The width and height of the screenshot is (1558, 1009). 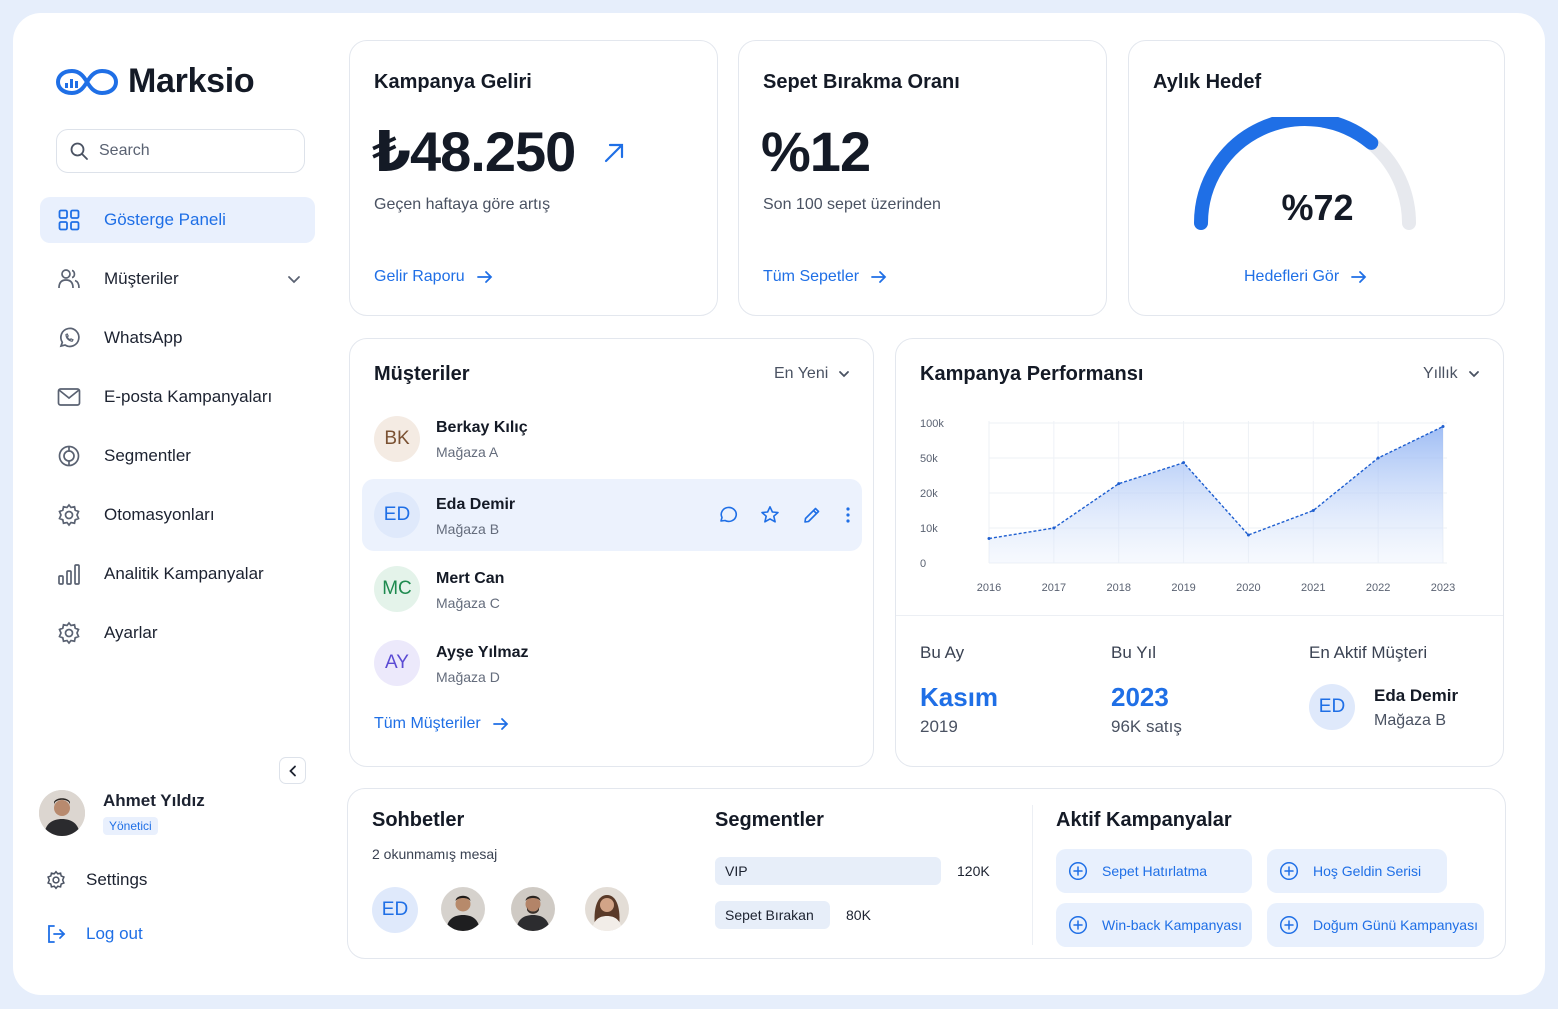 I want to click on customers-sort-dropdown: En Yeni, so click(x=812, y=374).